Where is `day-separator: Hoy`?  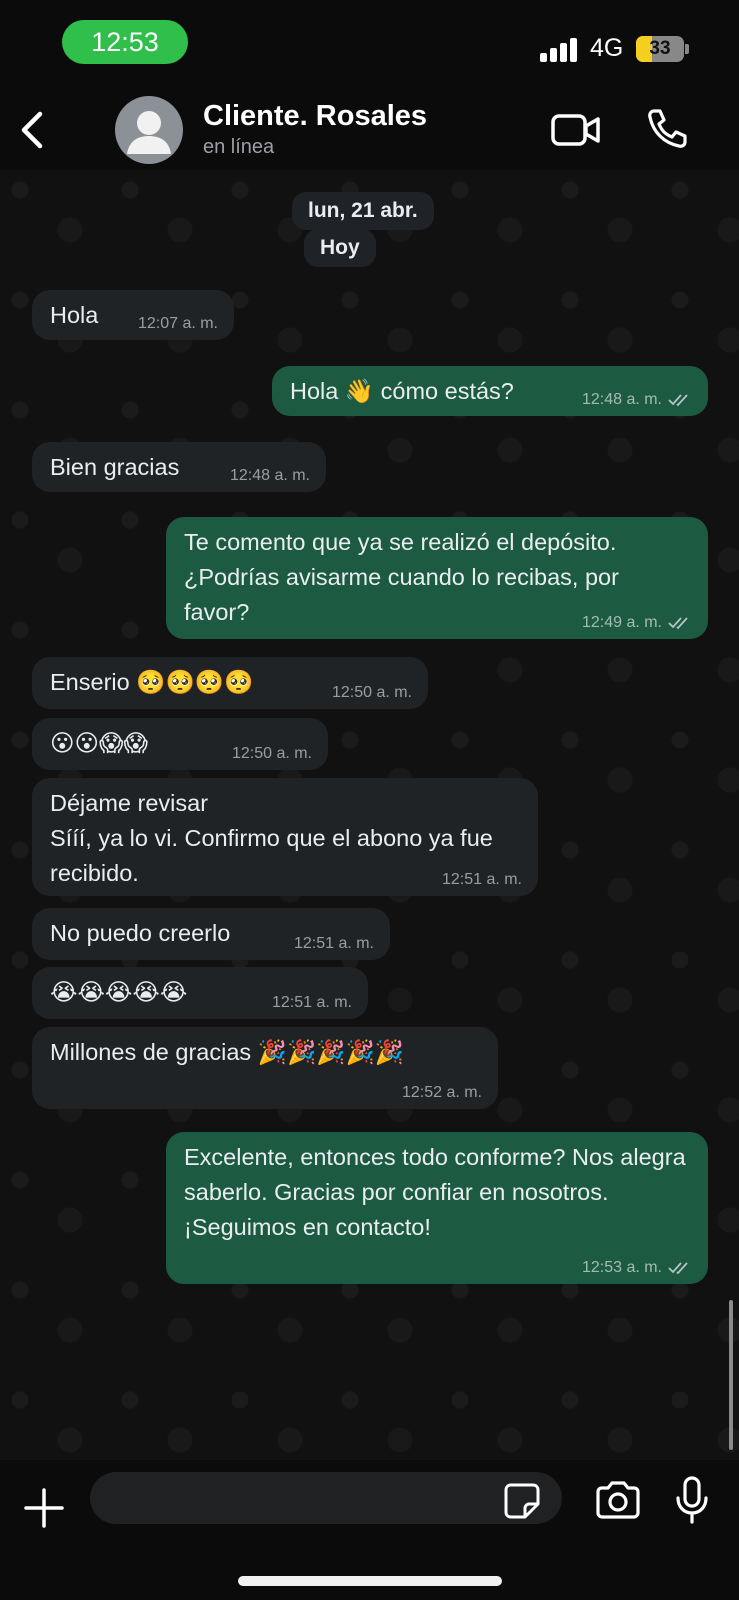 day-separator: Hoy is located at coordinates (340, 248).